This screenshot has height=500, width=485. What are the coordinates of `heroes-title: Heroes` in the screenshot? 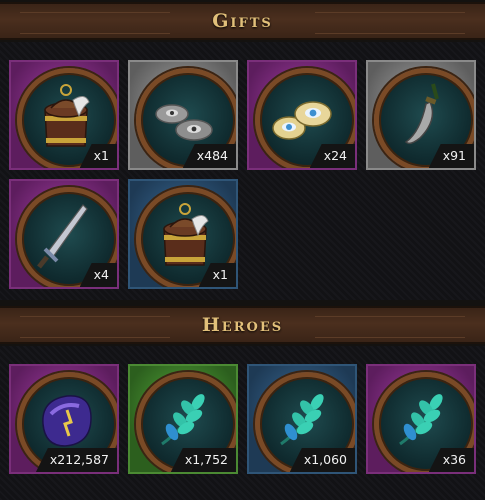 It's located at (242, 325).